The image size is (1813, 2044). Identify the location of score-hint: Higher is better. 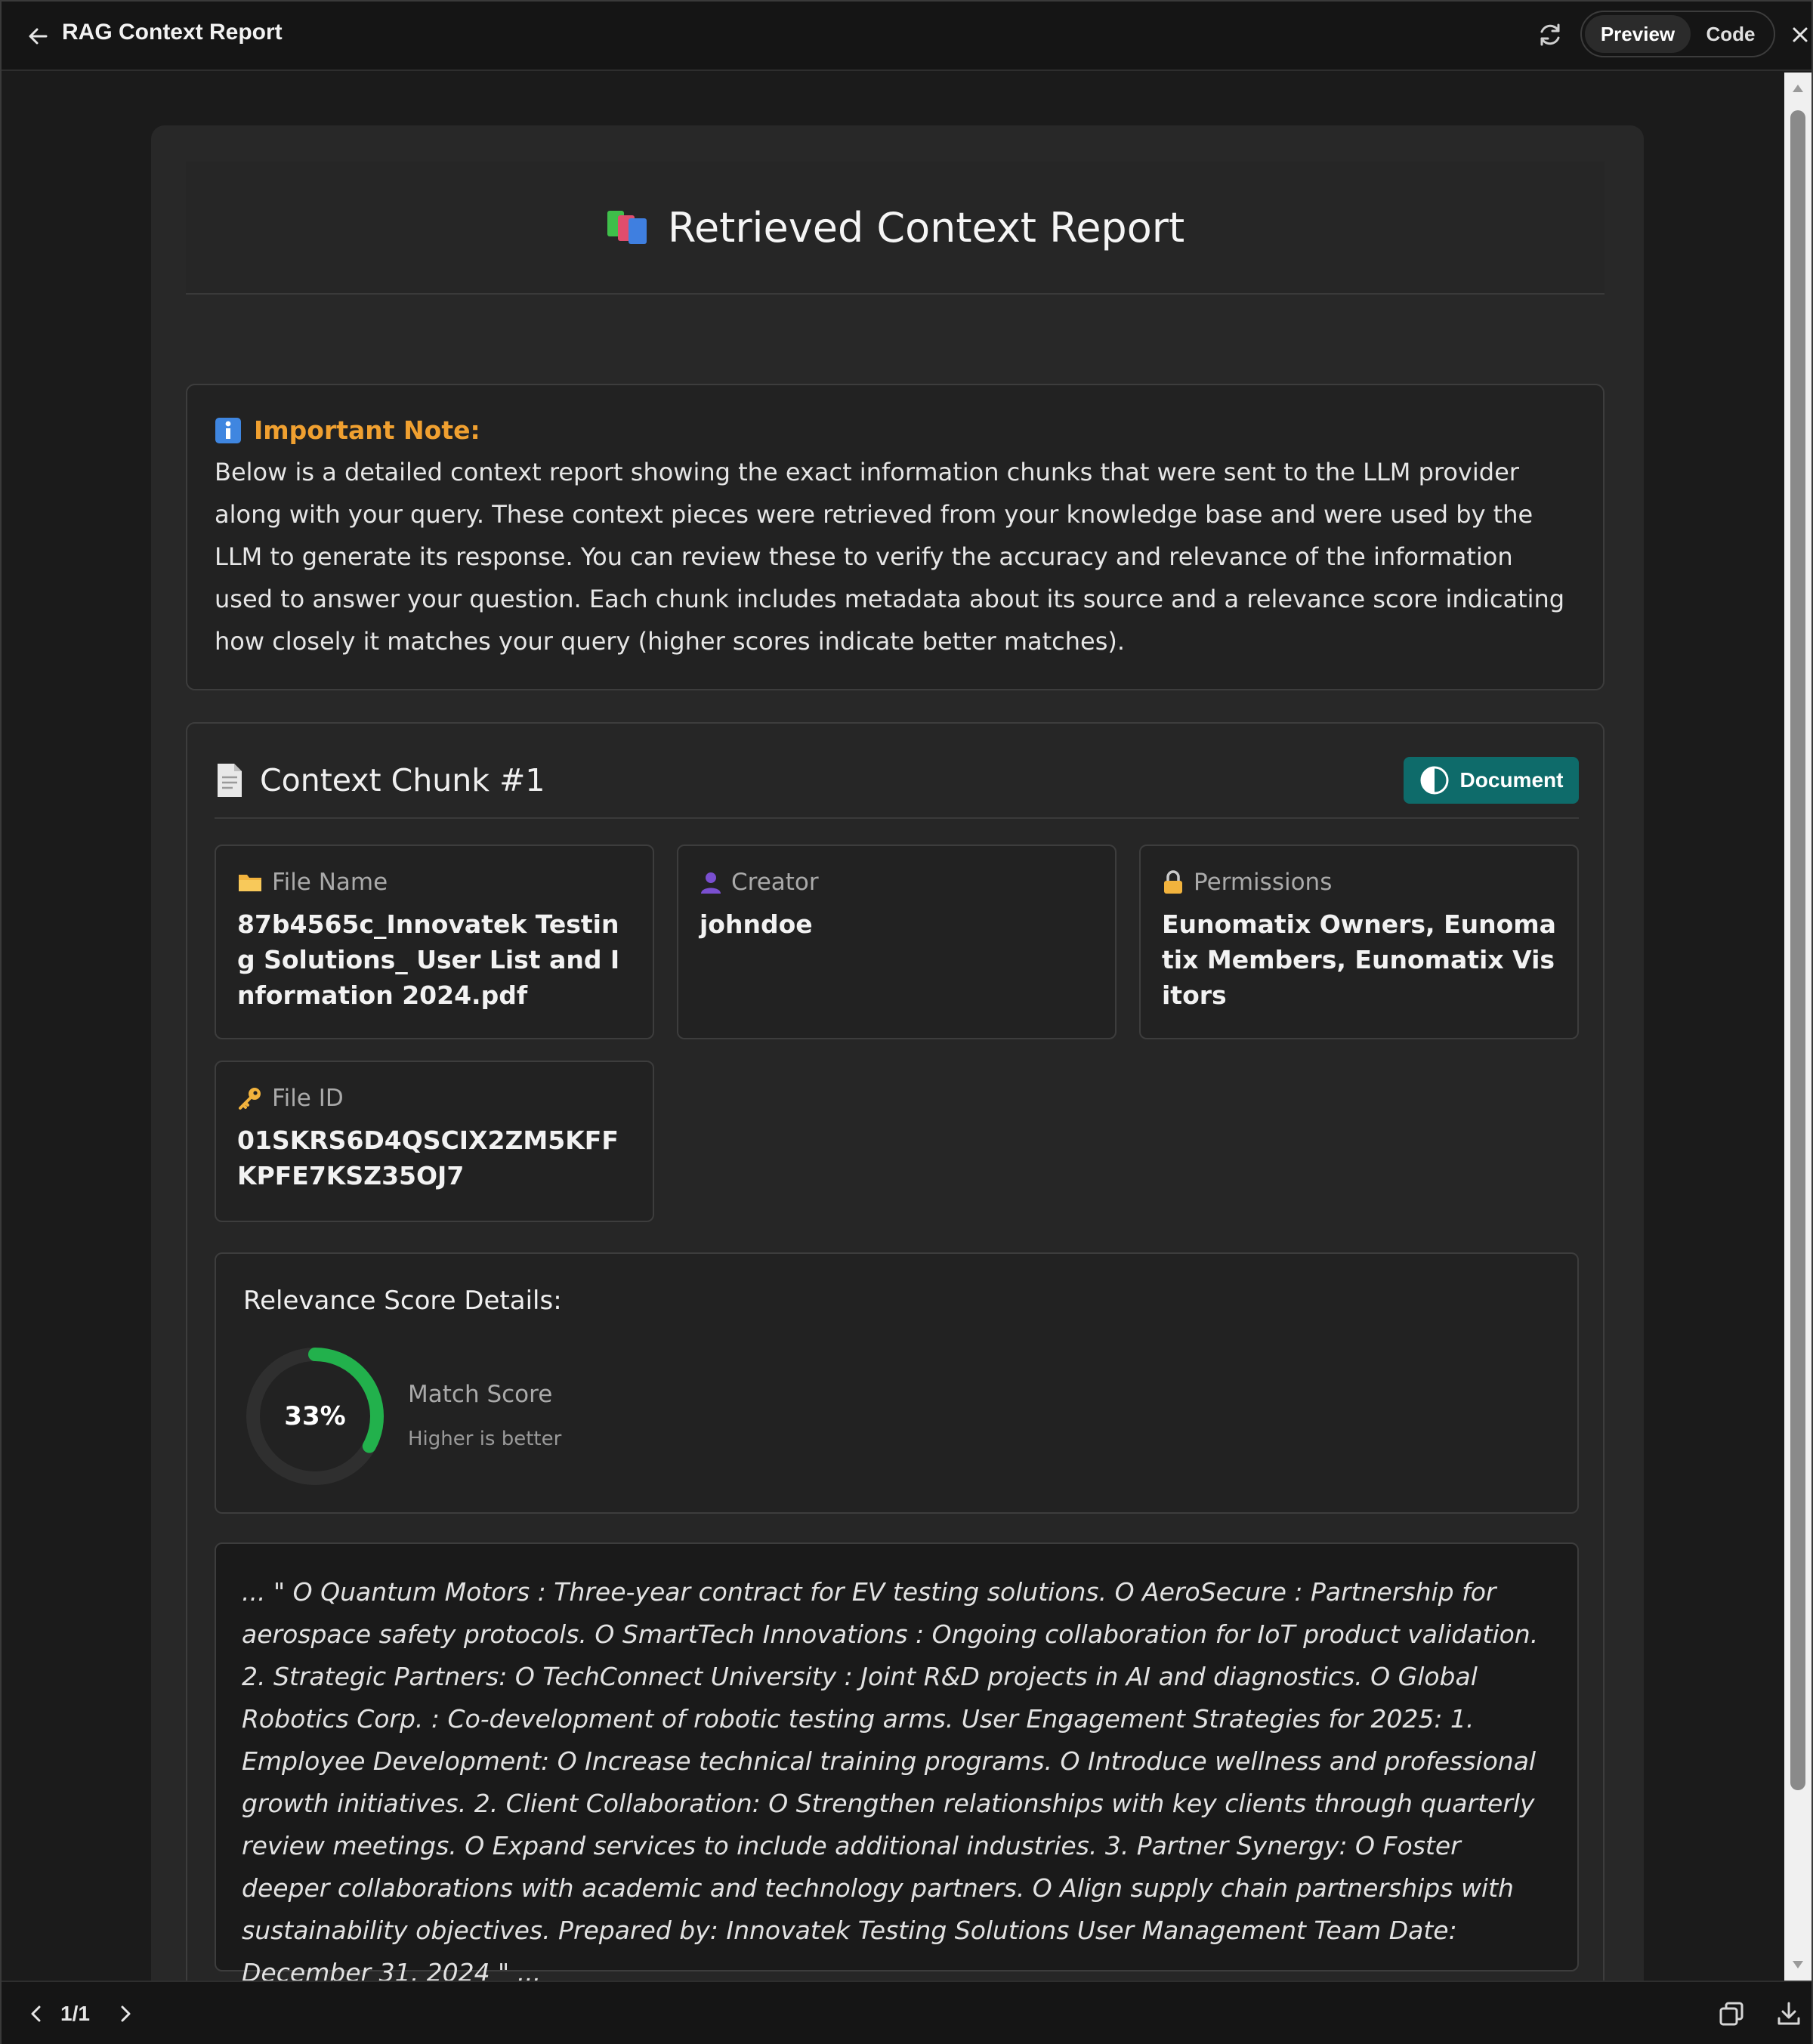
(485, 1439).